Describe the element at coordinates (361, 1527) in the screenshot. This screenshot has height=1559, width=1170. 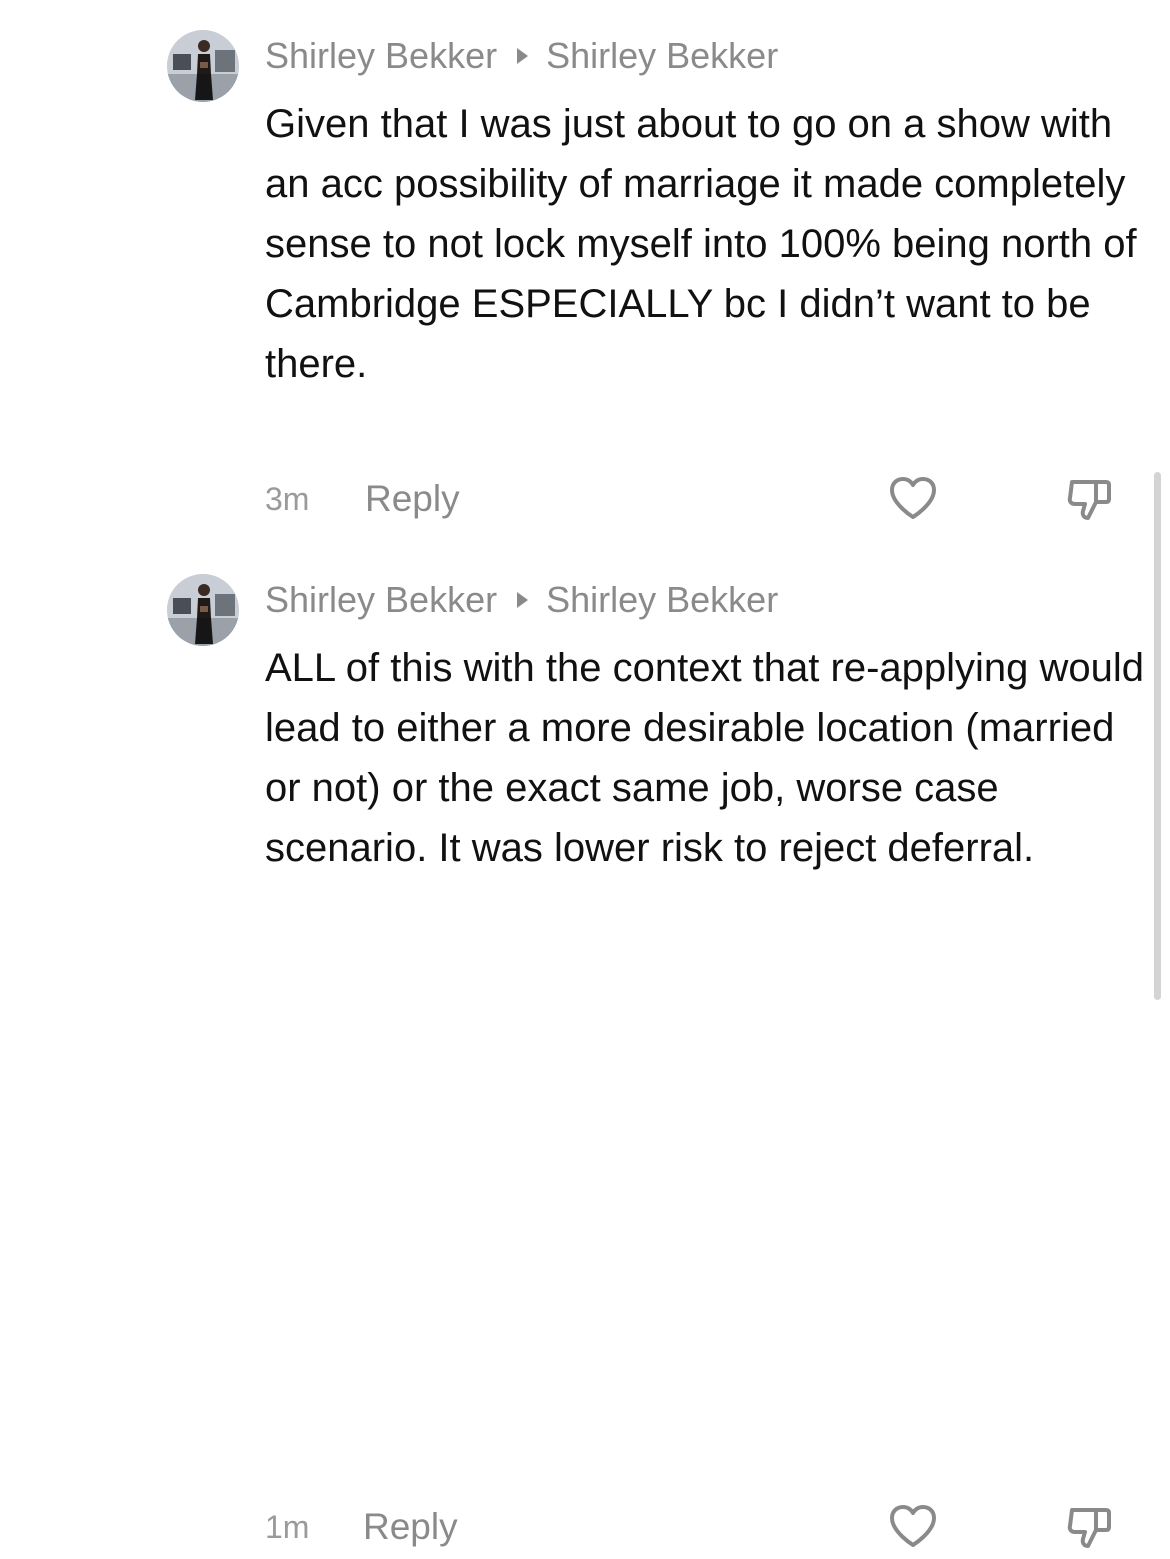
I see `comment-meta: 1m Reply` at that location.